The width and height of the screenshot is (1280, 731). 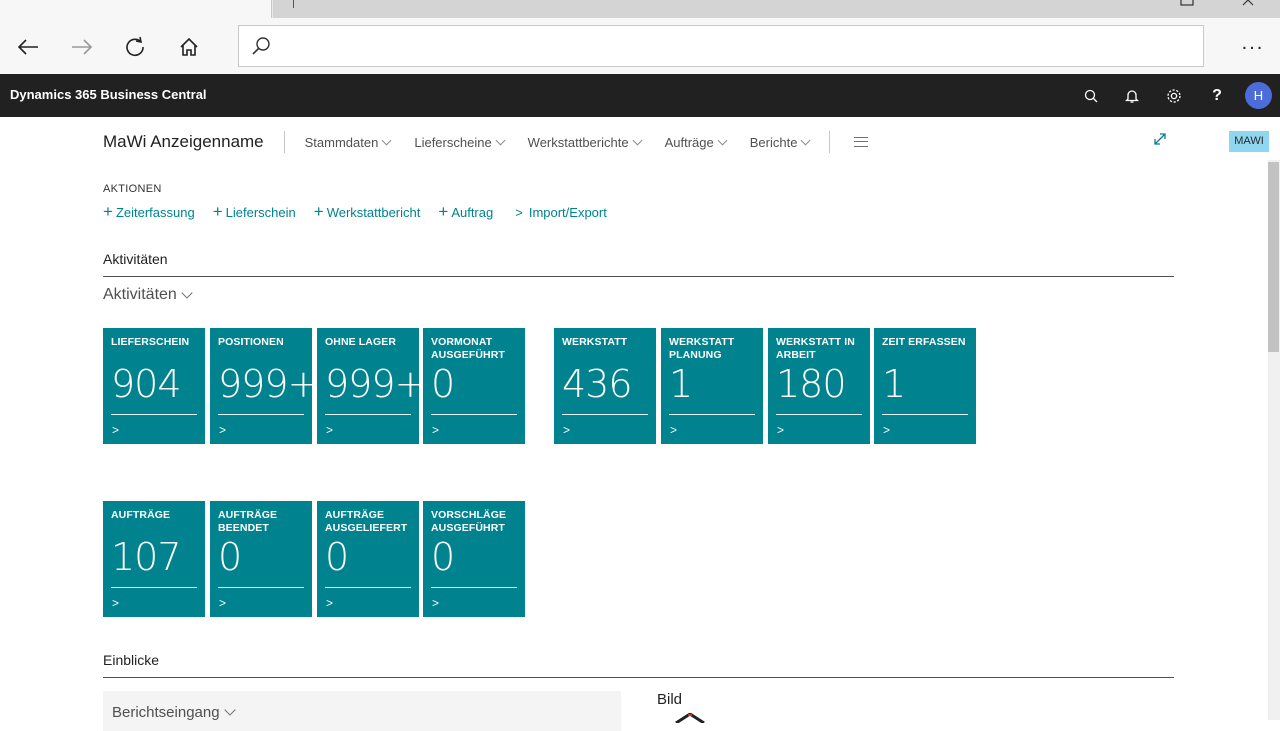 I want to click on menu-label: Werkstattberichte, so click(x=578, y=142).